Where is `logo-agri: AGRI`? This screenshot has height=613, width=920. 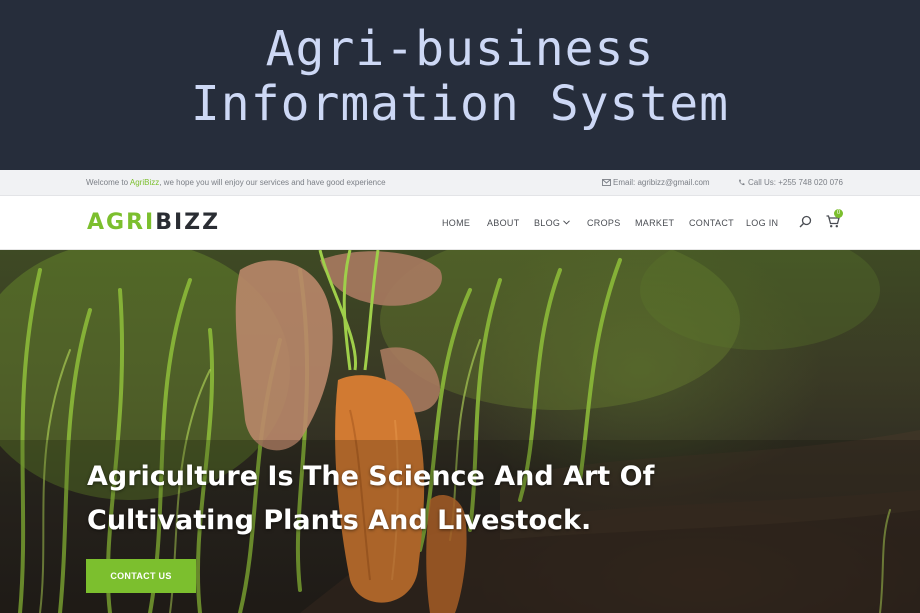 logo-agri: AGRI is located at coordinates (121, 222).